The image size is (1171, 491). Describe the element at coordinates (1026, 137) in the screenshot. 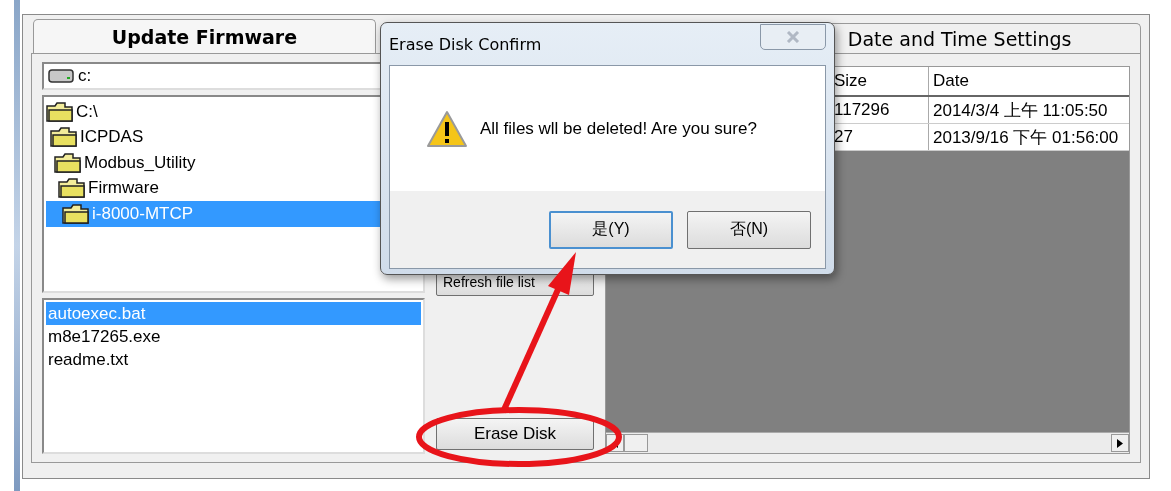

I see `table-cell-text: 2013/9/16 下午 01:56:00` at that location.